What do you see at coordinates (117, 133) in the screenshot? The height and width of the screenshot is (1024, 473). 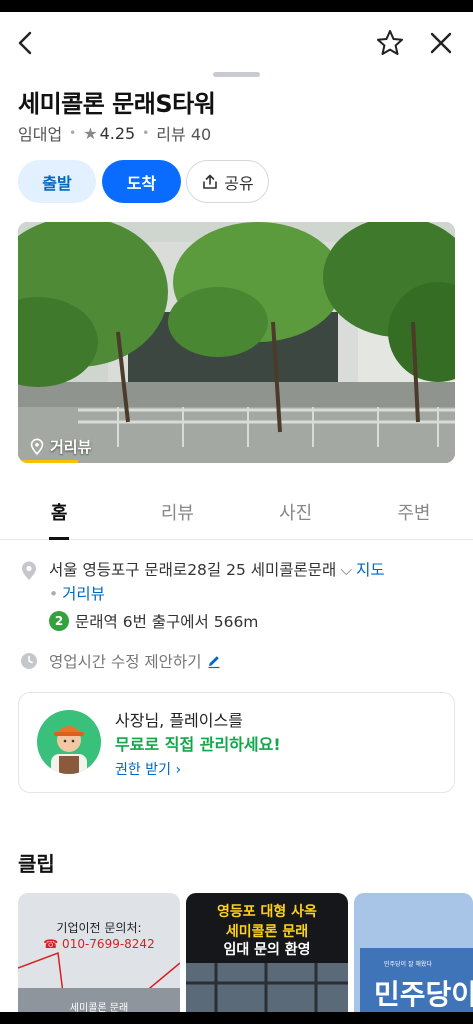 I see `rating-value: 4.25` at bounding box center [117, 133].